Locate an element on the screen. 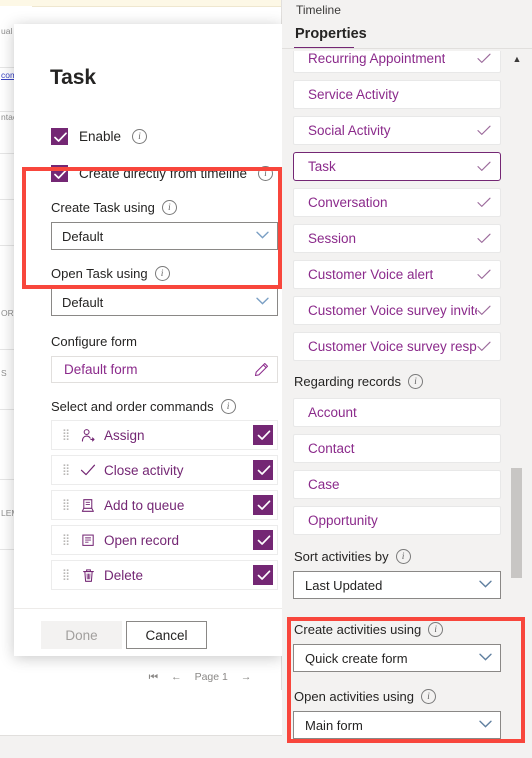 The image size is (532, 758). open-task-using-label: Open Task using i is located at coordinates (110, 273).